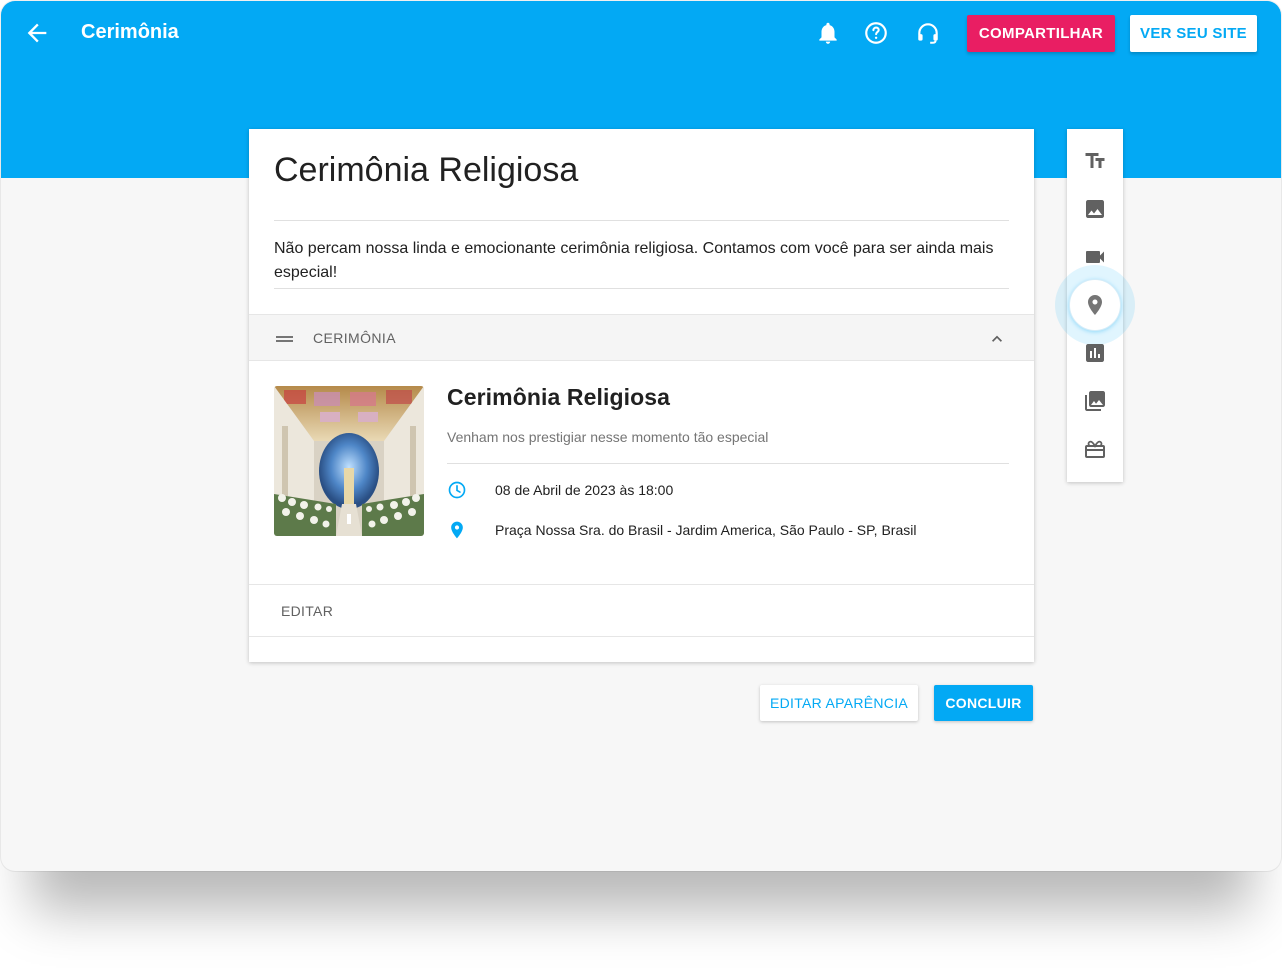 This screenshot has width=1282, height=972. I want to click on card-footer: EDITAR, so click(641, 610).